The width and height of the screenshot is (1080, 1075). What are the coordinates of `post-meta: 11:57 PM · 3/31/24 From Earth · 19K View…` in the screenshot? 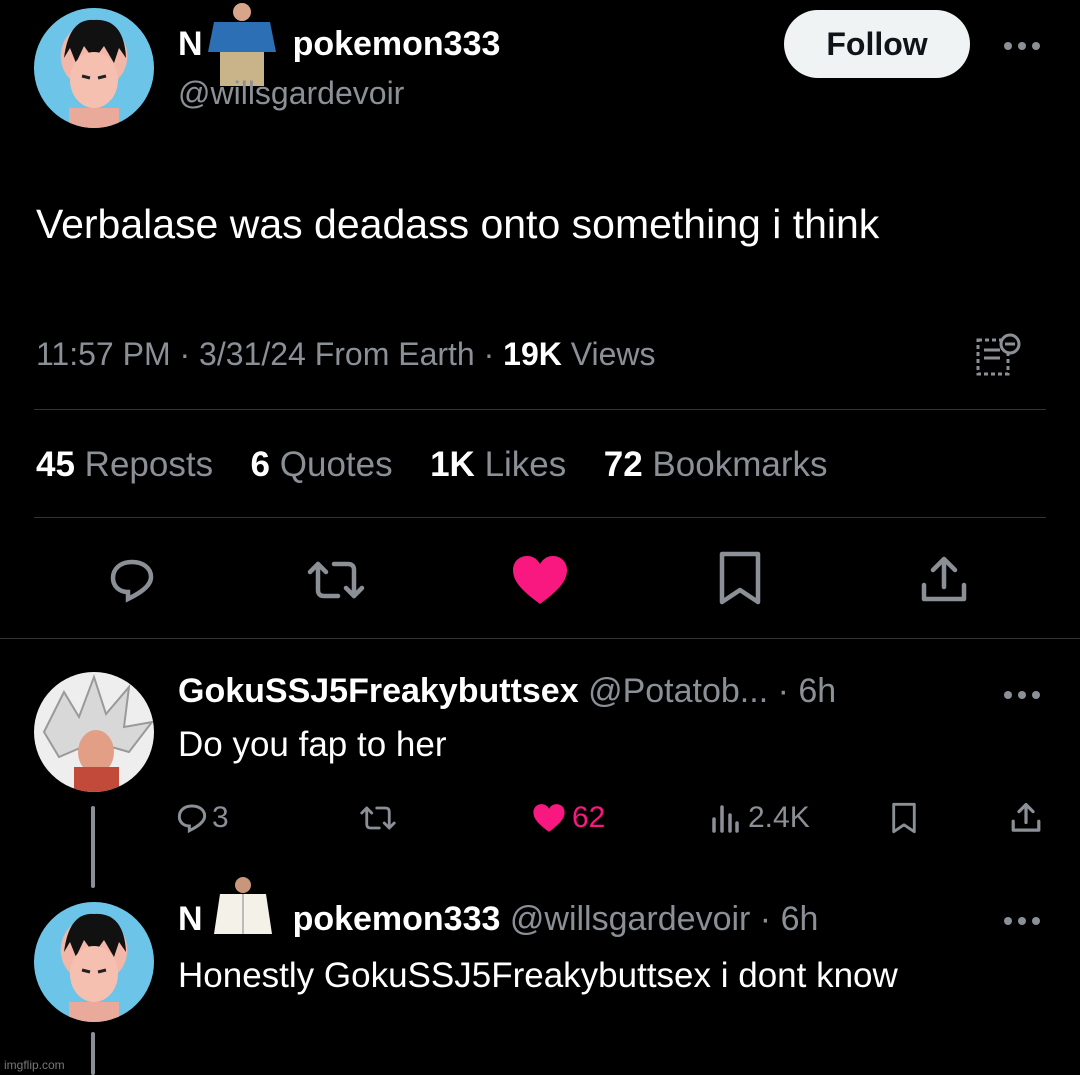 It's located at (346, 354).